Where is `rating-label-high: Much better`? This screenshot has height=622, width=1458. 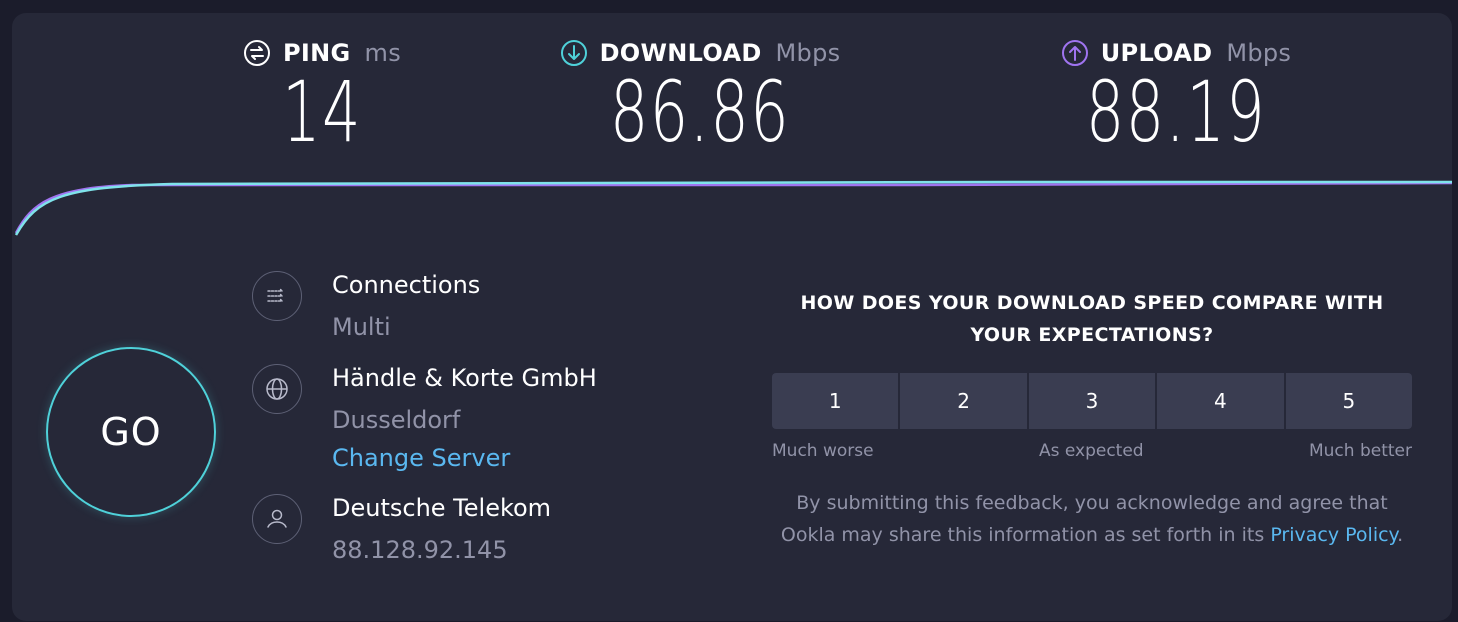
rating-label-high: Much better is located at coordinates (1360, 451).